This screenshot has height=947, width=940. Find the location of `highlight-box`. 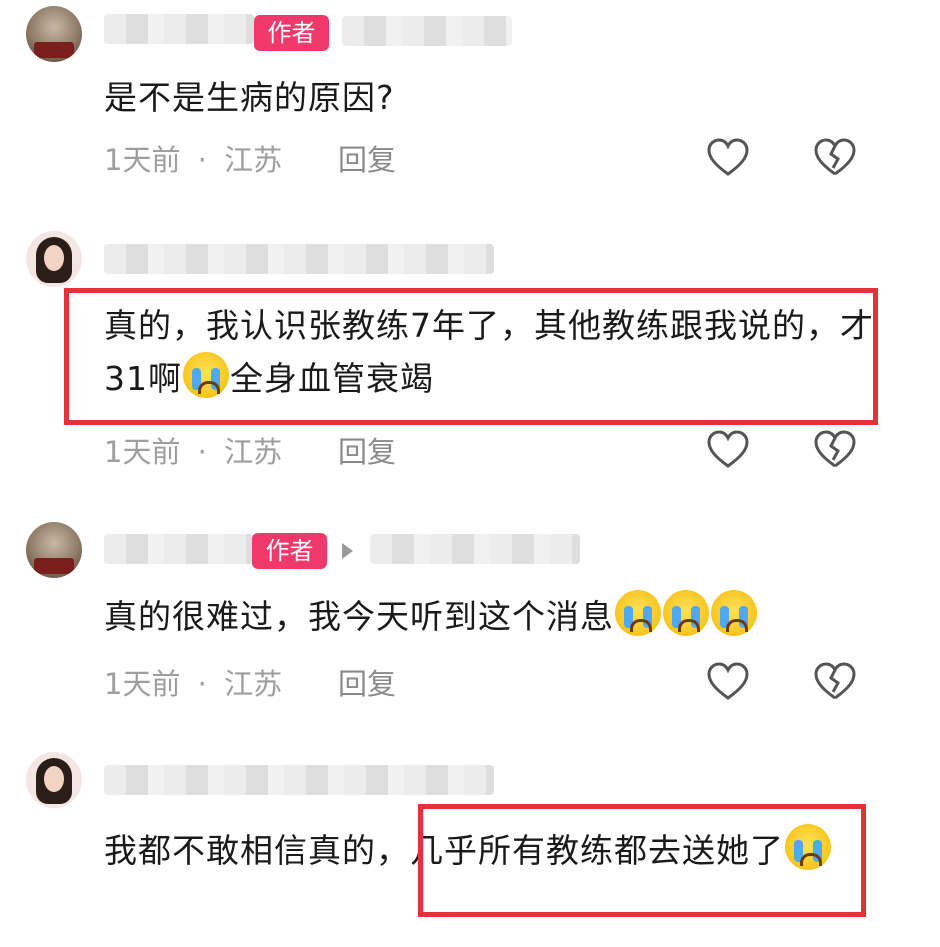

highlight-box is located at coordinates (642, 860).